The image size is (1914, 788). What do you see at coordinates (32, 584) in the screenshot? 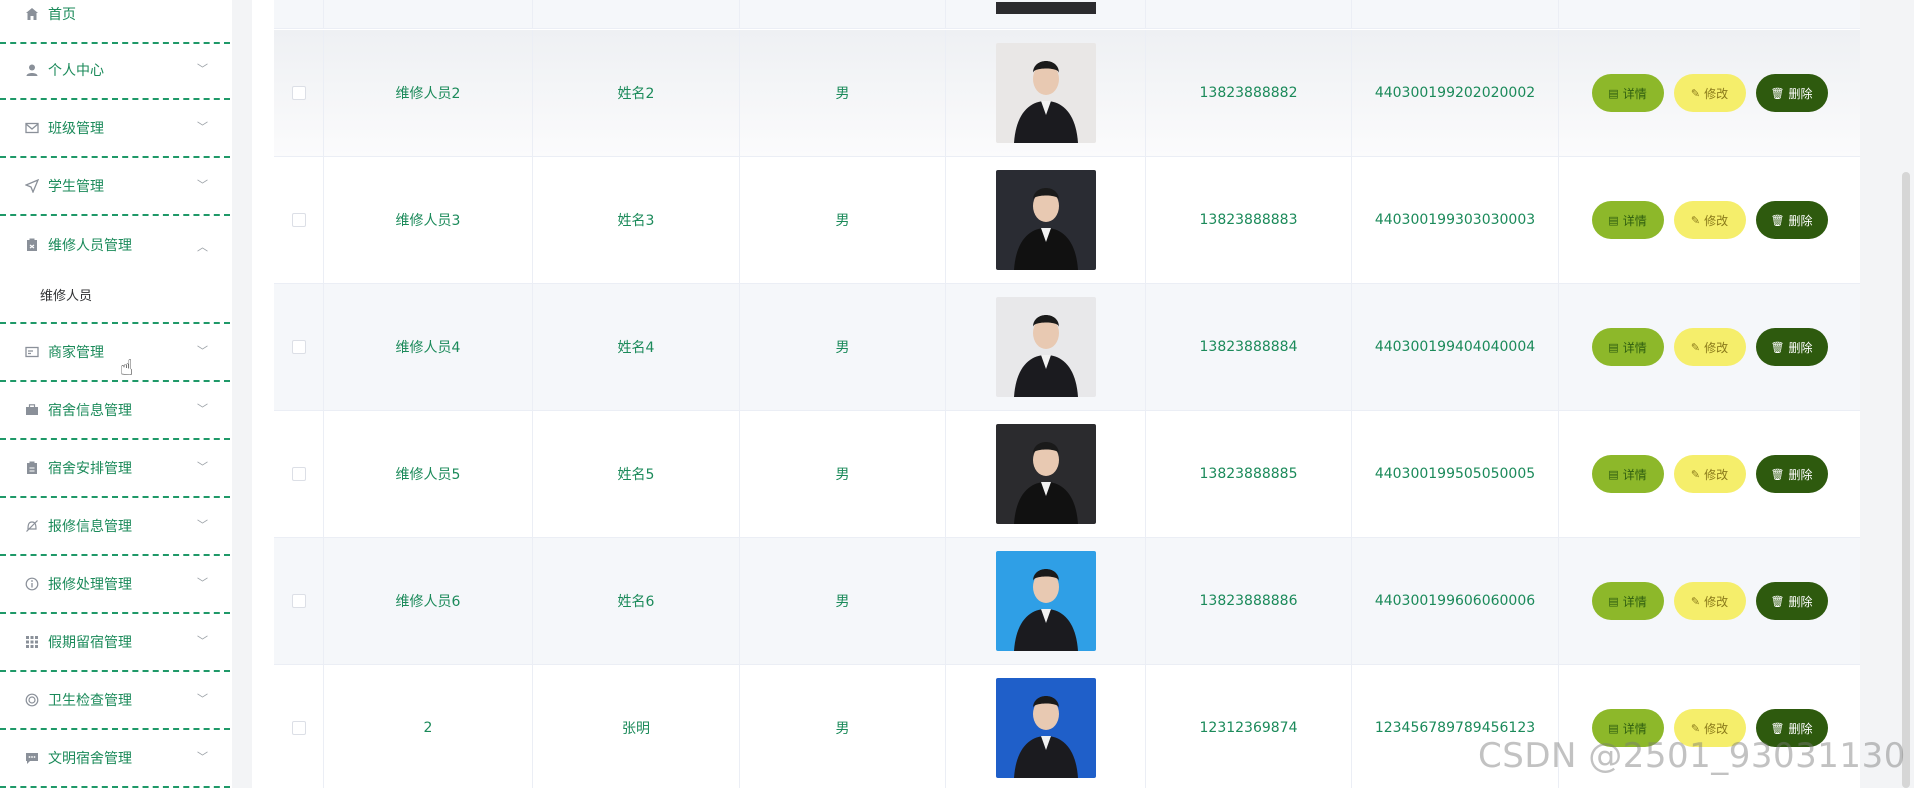
I see `info-icon` at bounding box center [32, 584].